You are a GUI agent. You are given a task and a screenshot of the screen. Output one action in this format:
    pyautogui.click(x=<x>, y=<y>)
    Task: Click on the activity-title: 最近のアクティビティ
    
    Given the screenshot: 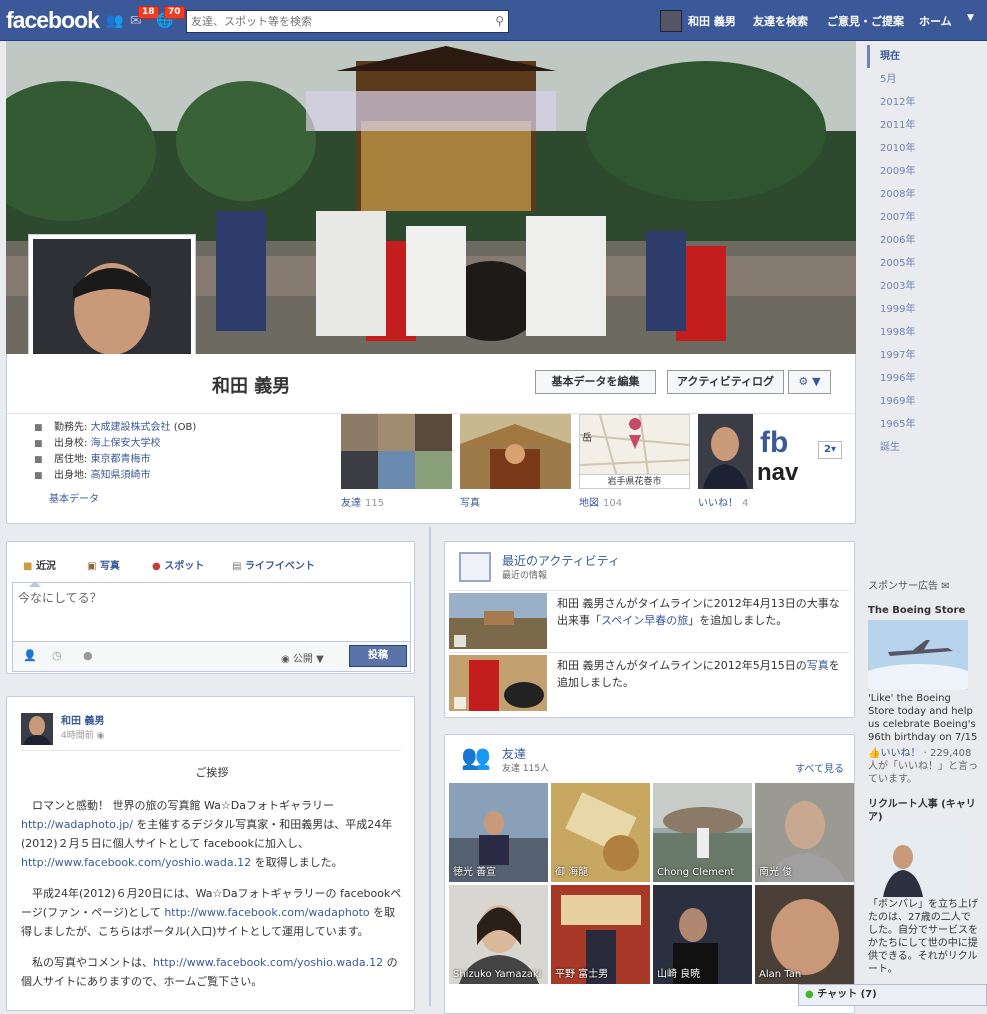 What is the action you would take?
    pyautogui.click(x=561, y=560)
    